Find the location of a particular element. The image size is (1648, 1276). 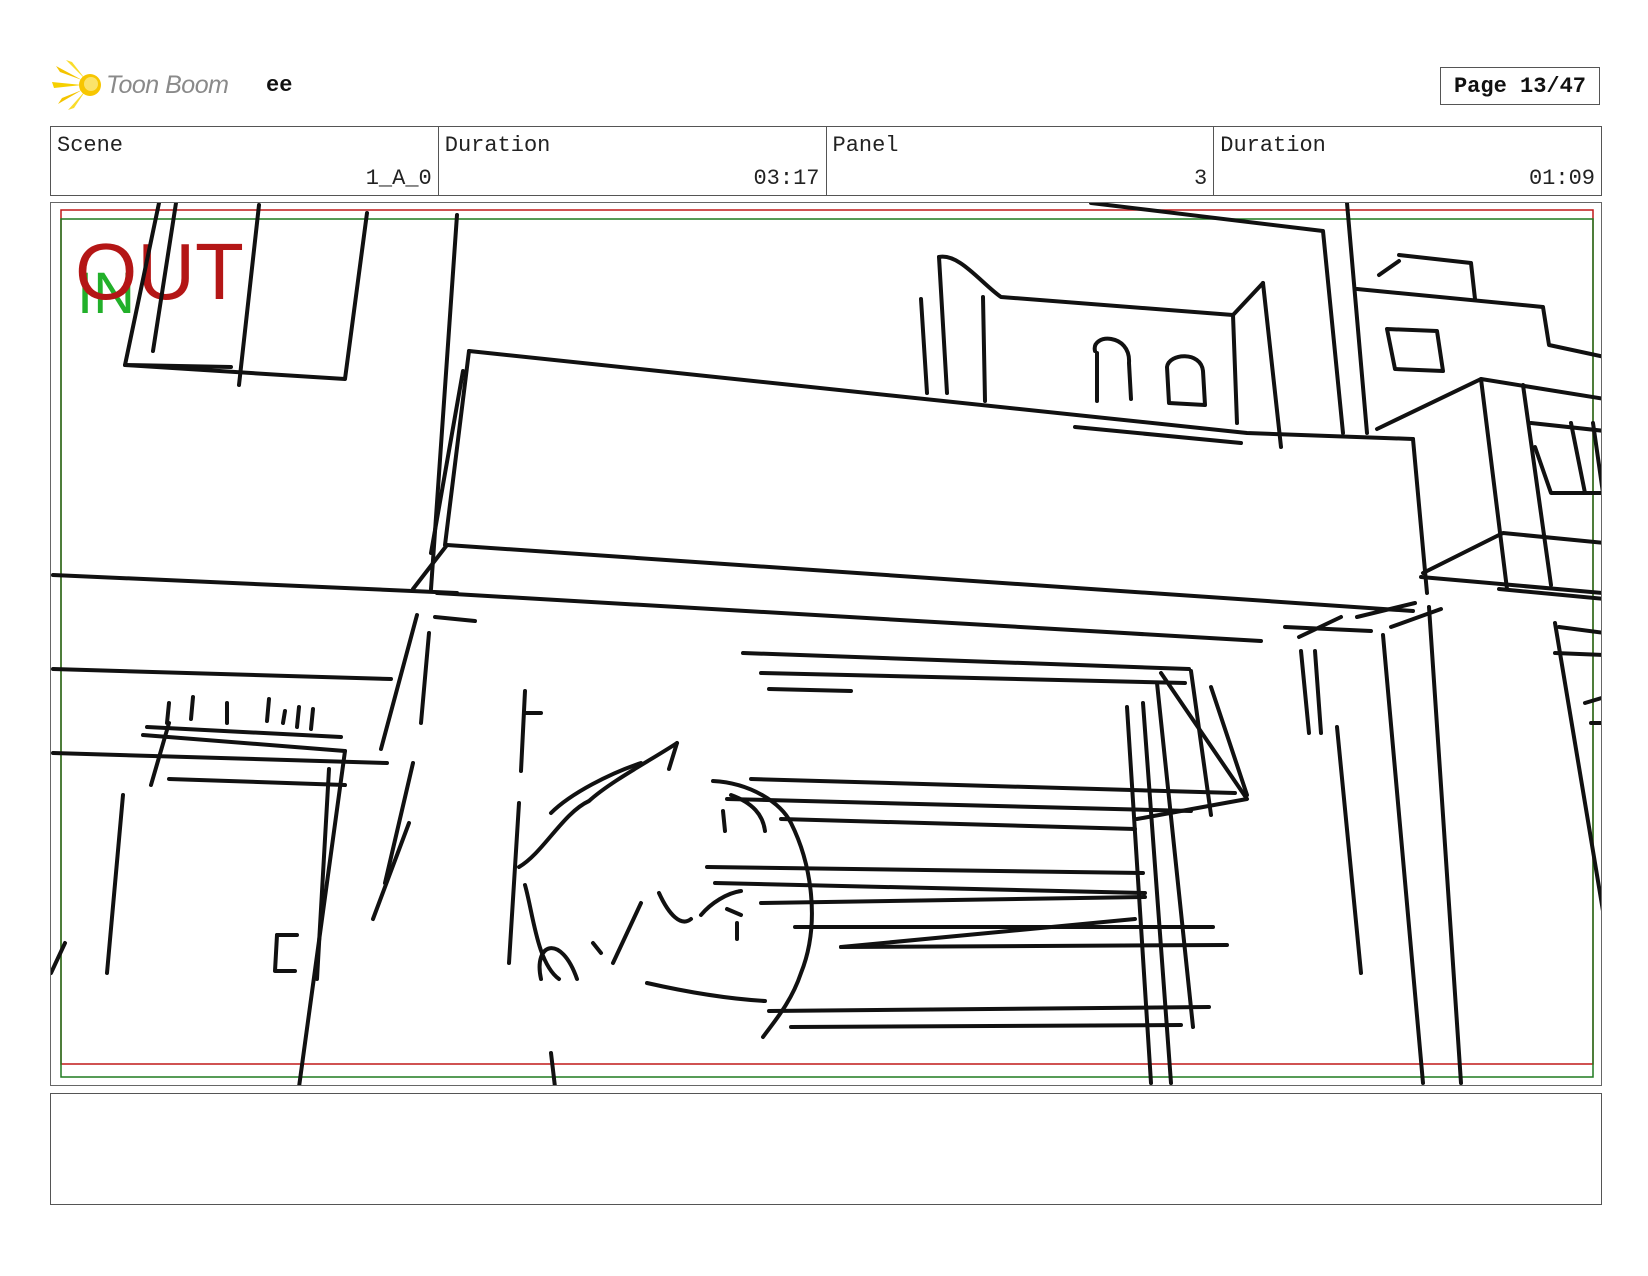

panel-value: 3 is located at coordinates (1201, 178).